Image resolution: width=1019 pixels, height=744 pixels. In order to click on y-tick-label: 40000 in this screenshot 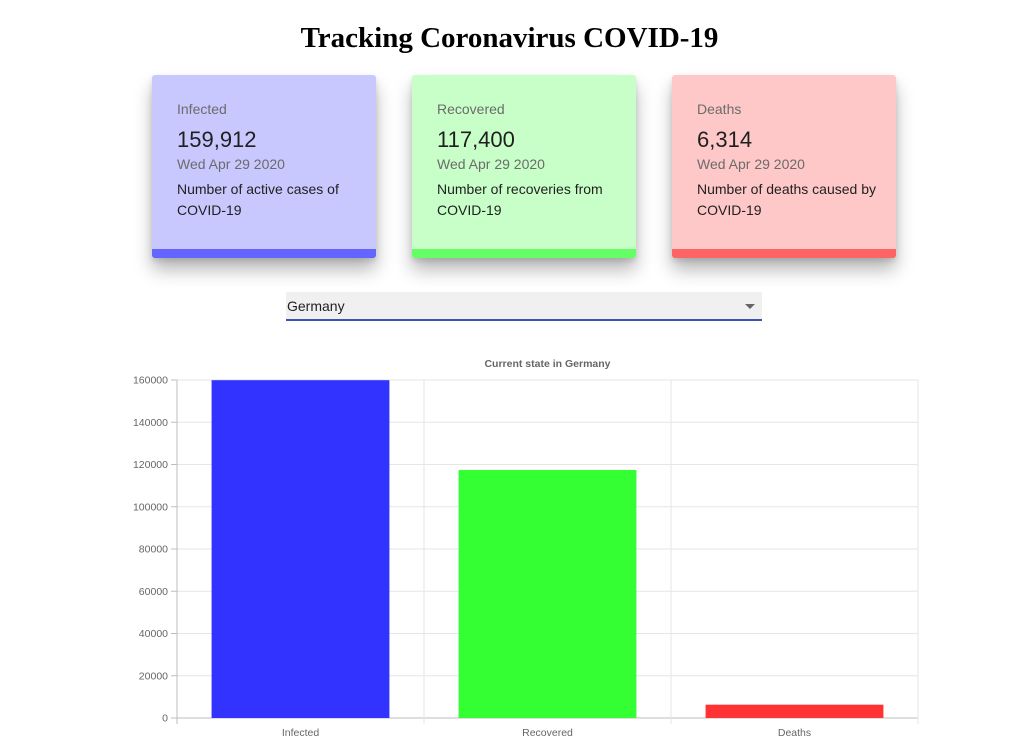, I will do `click(153, 634)`.